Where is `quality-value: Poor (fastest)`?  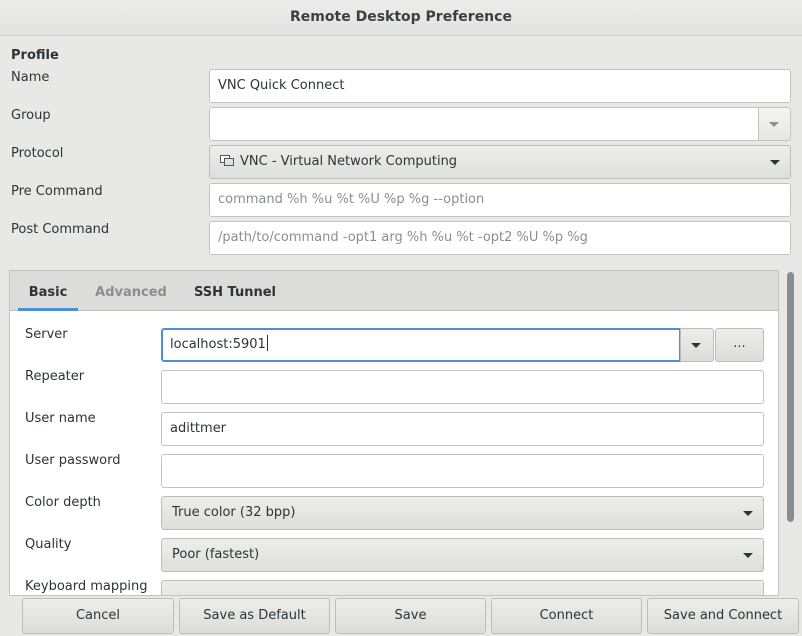 quality-value: Poor (fastest) is located at coordinates (216, 554).